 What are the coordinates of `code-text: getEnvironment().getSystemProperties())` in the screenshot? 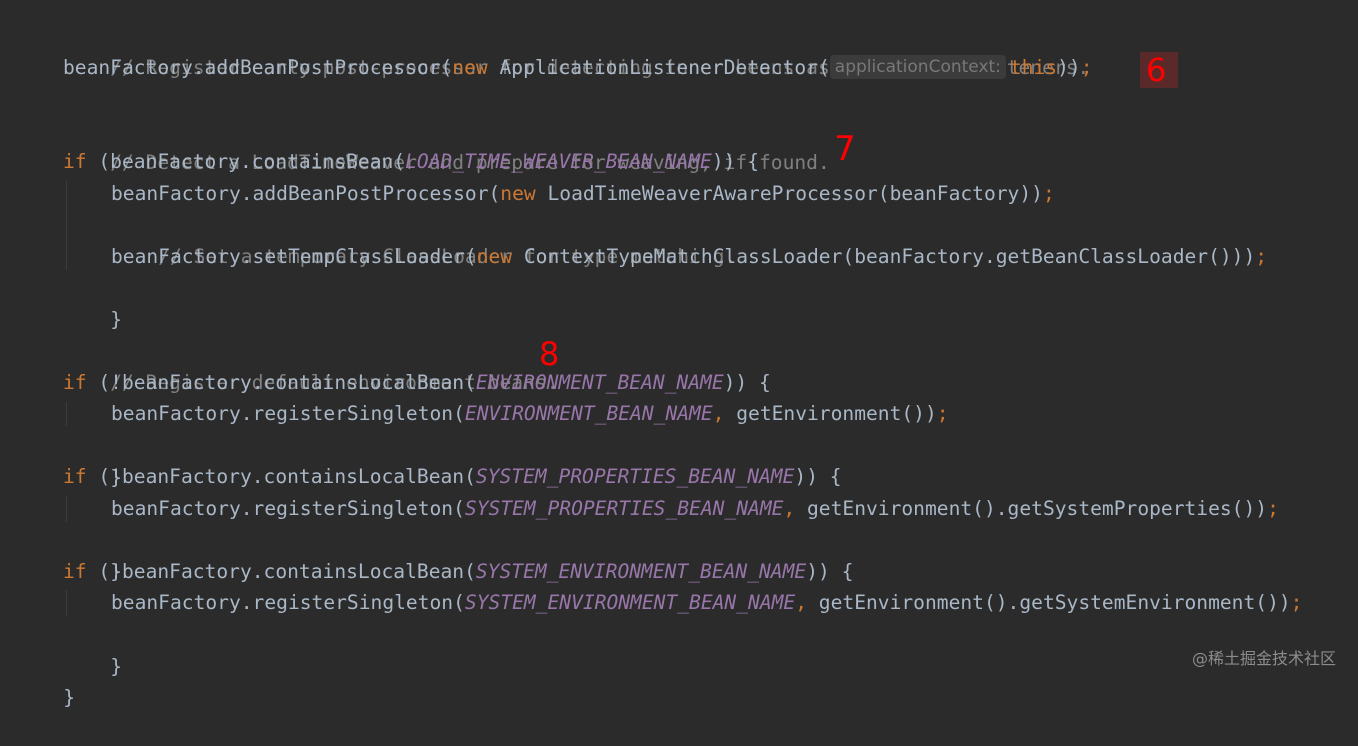 It's located at (1031, 508).